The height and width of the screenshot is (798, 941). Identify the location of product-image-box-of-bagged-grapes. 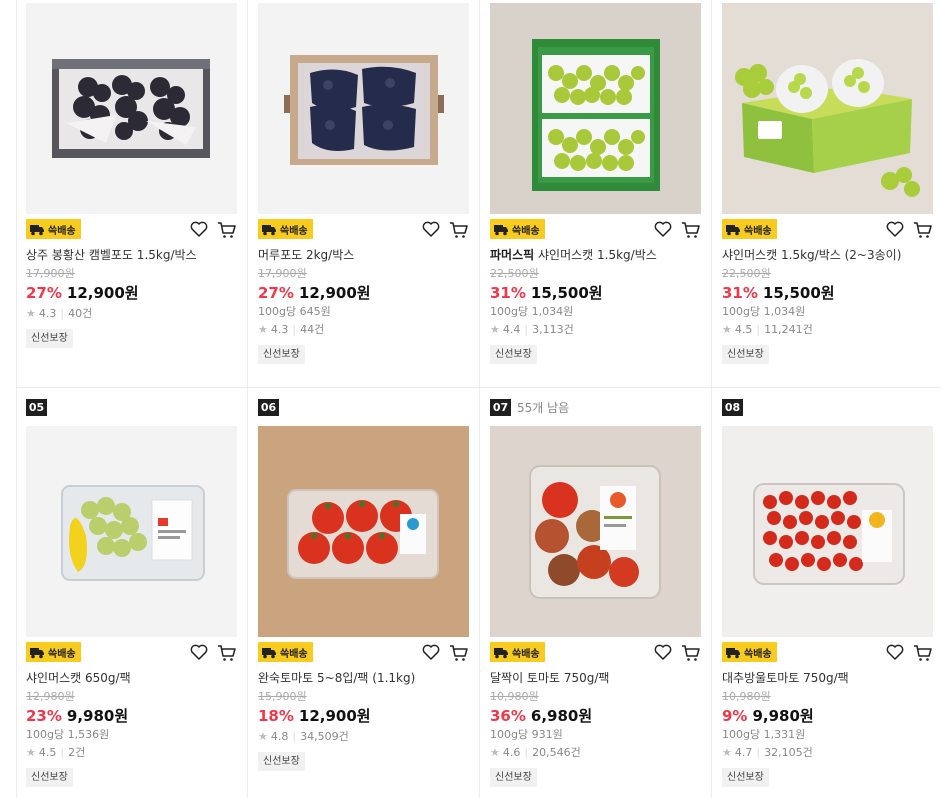
(363, 108).